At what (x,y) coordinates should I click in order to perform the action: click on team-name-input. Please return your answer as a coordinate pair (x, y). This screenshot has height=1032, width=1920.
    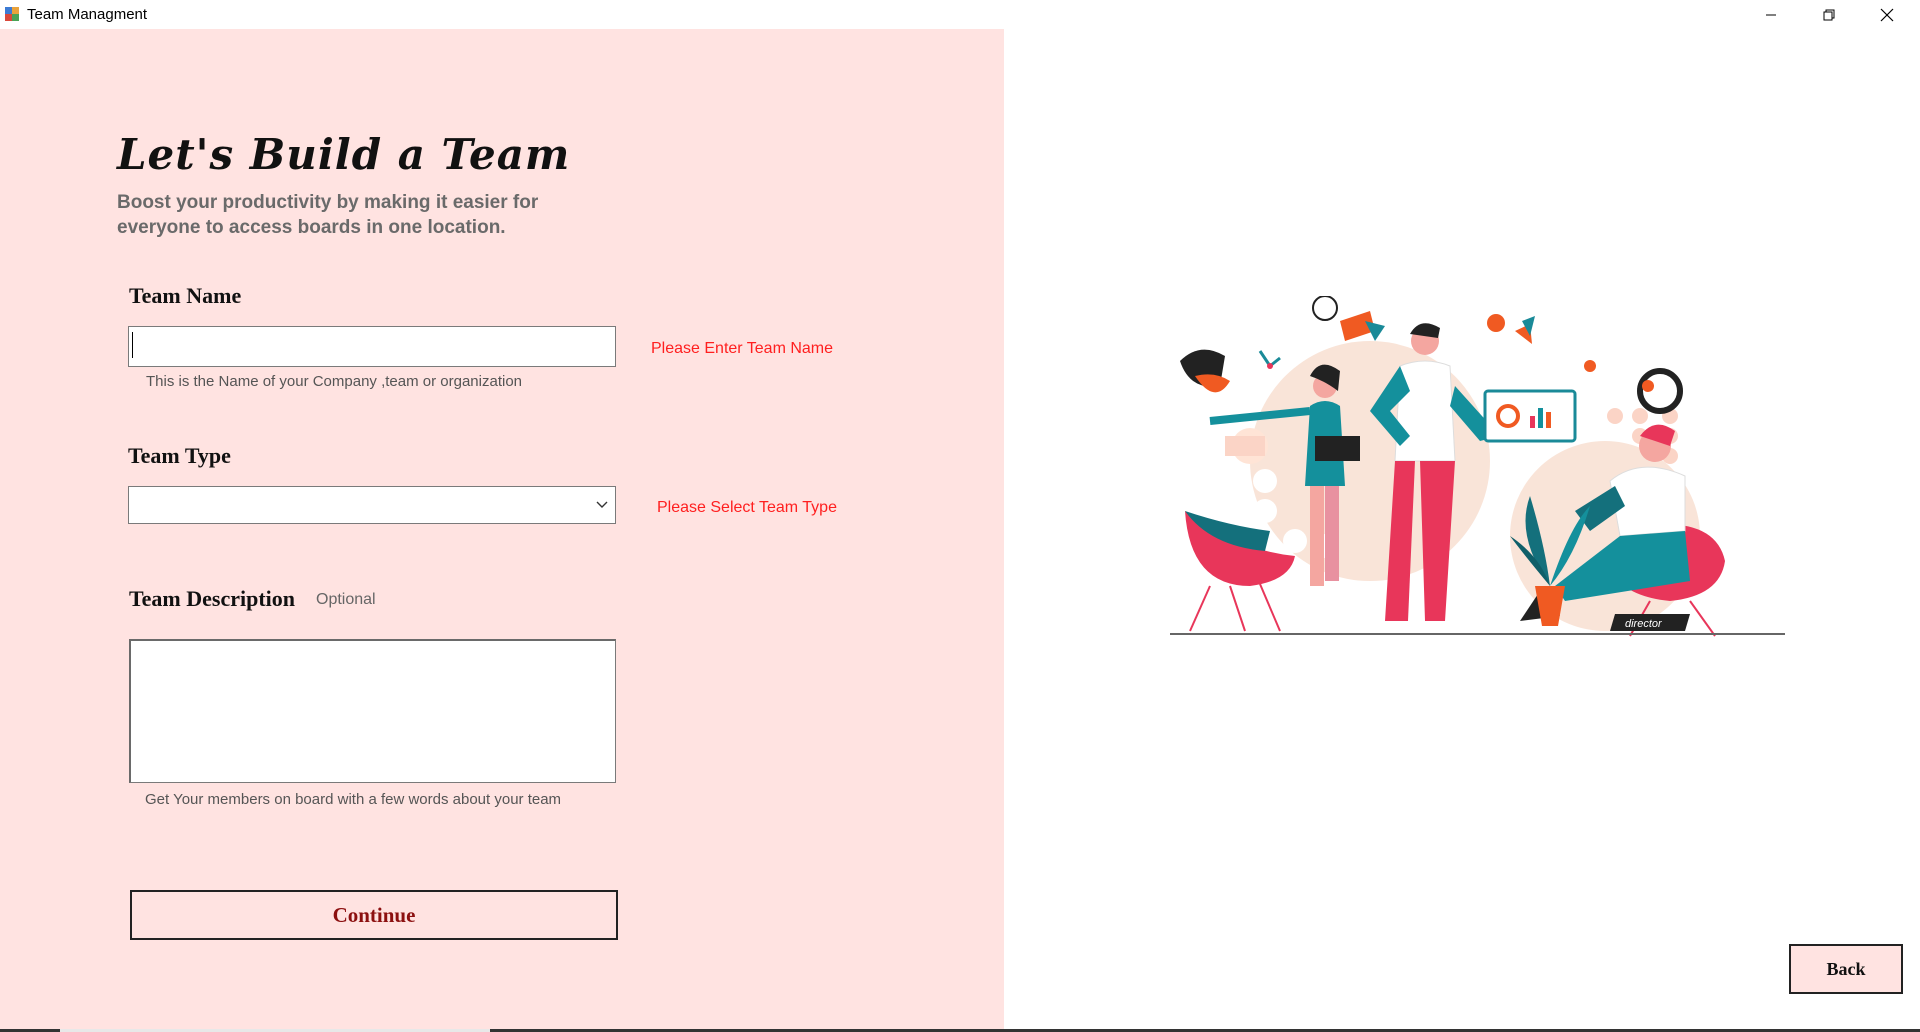
    Looking at the image, I should click on (372, 346).